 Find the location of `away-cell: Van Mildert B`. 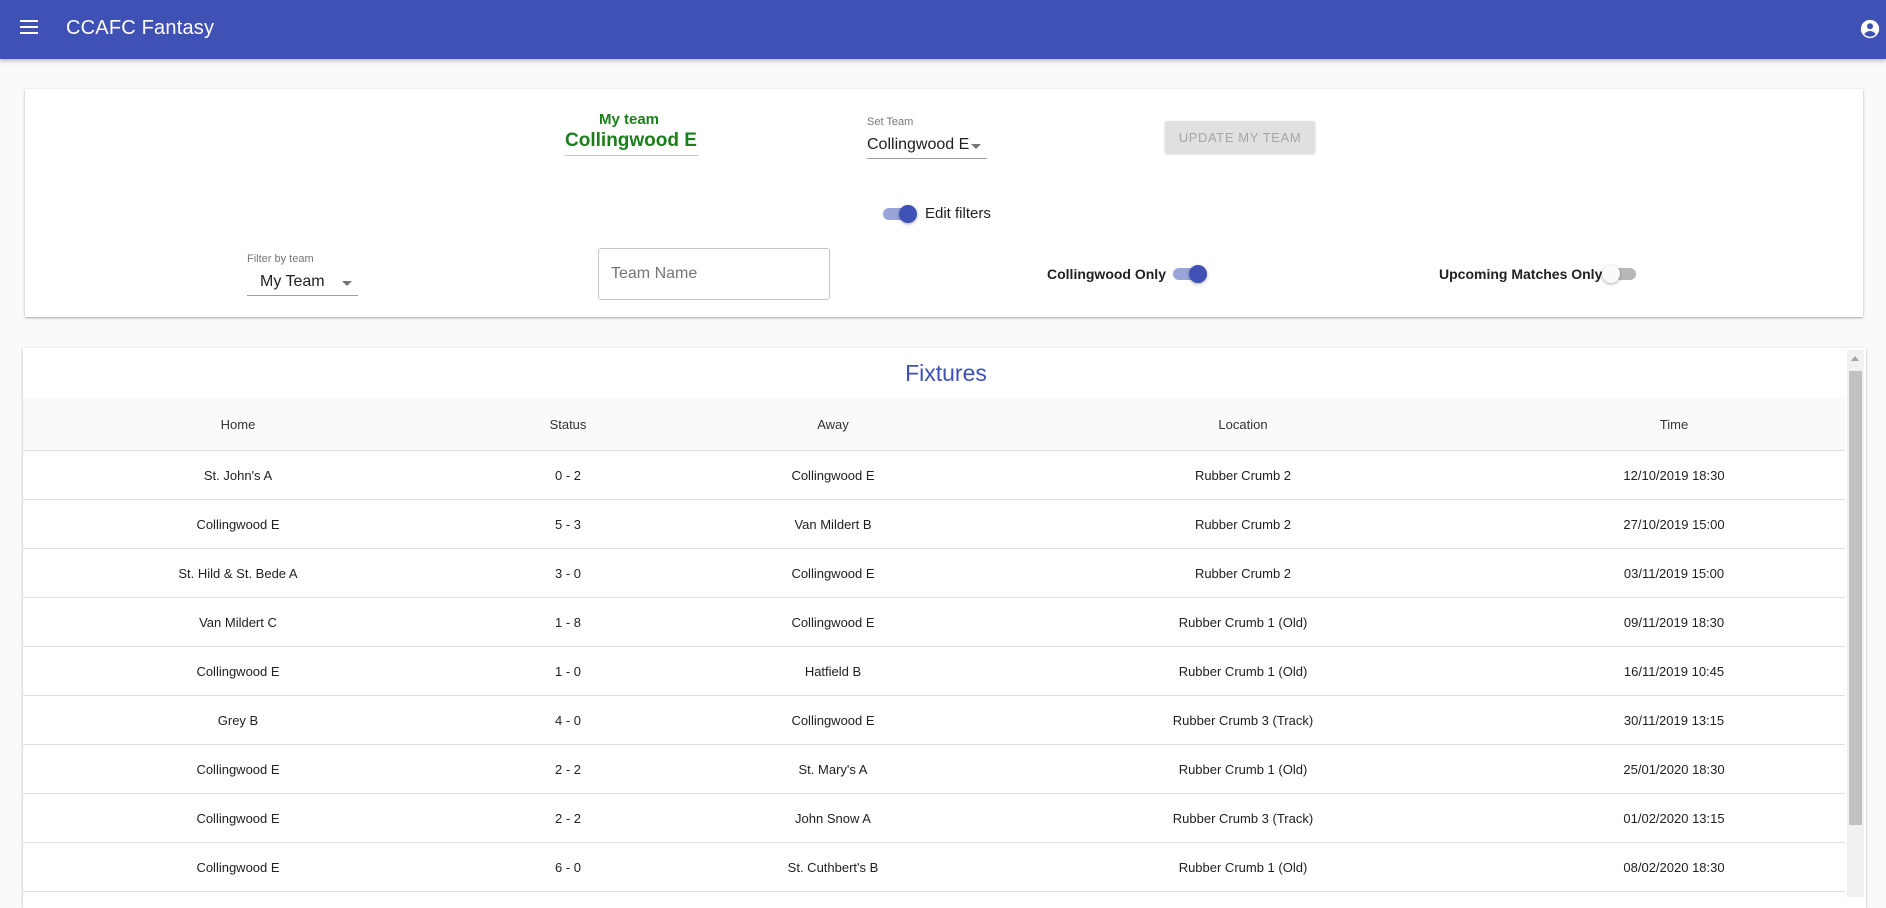

away-cell: Van Mildert B is located at coordinates (833, 524).